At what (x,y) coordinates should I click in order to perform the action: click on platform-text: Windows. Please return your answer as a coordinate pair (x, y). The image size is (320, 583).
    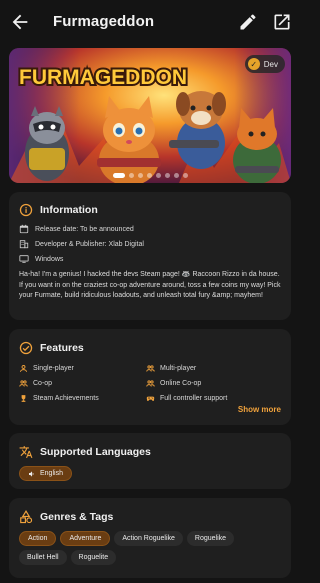
    Looking at the image, I should click on (49, 259).